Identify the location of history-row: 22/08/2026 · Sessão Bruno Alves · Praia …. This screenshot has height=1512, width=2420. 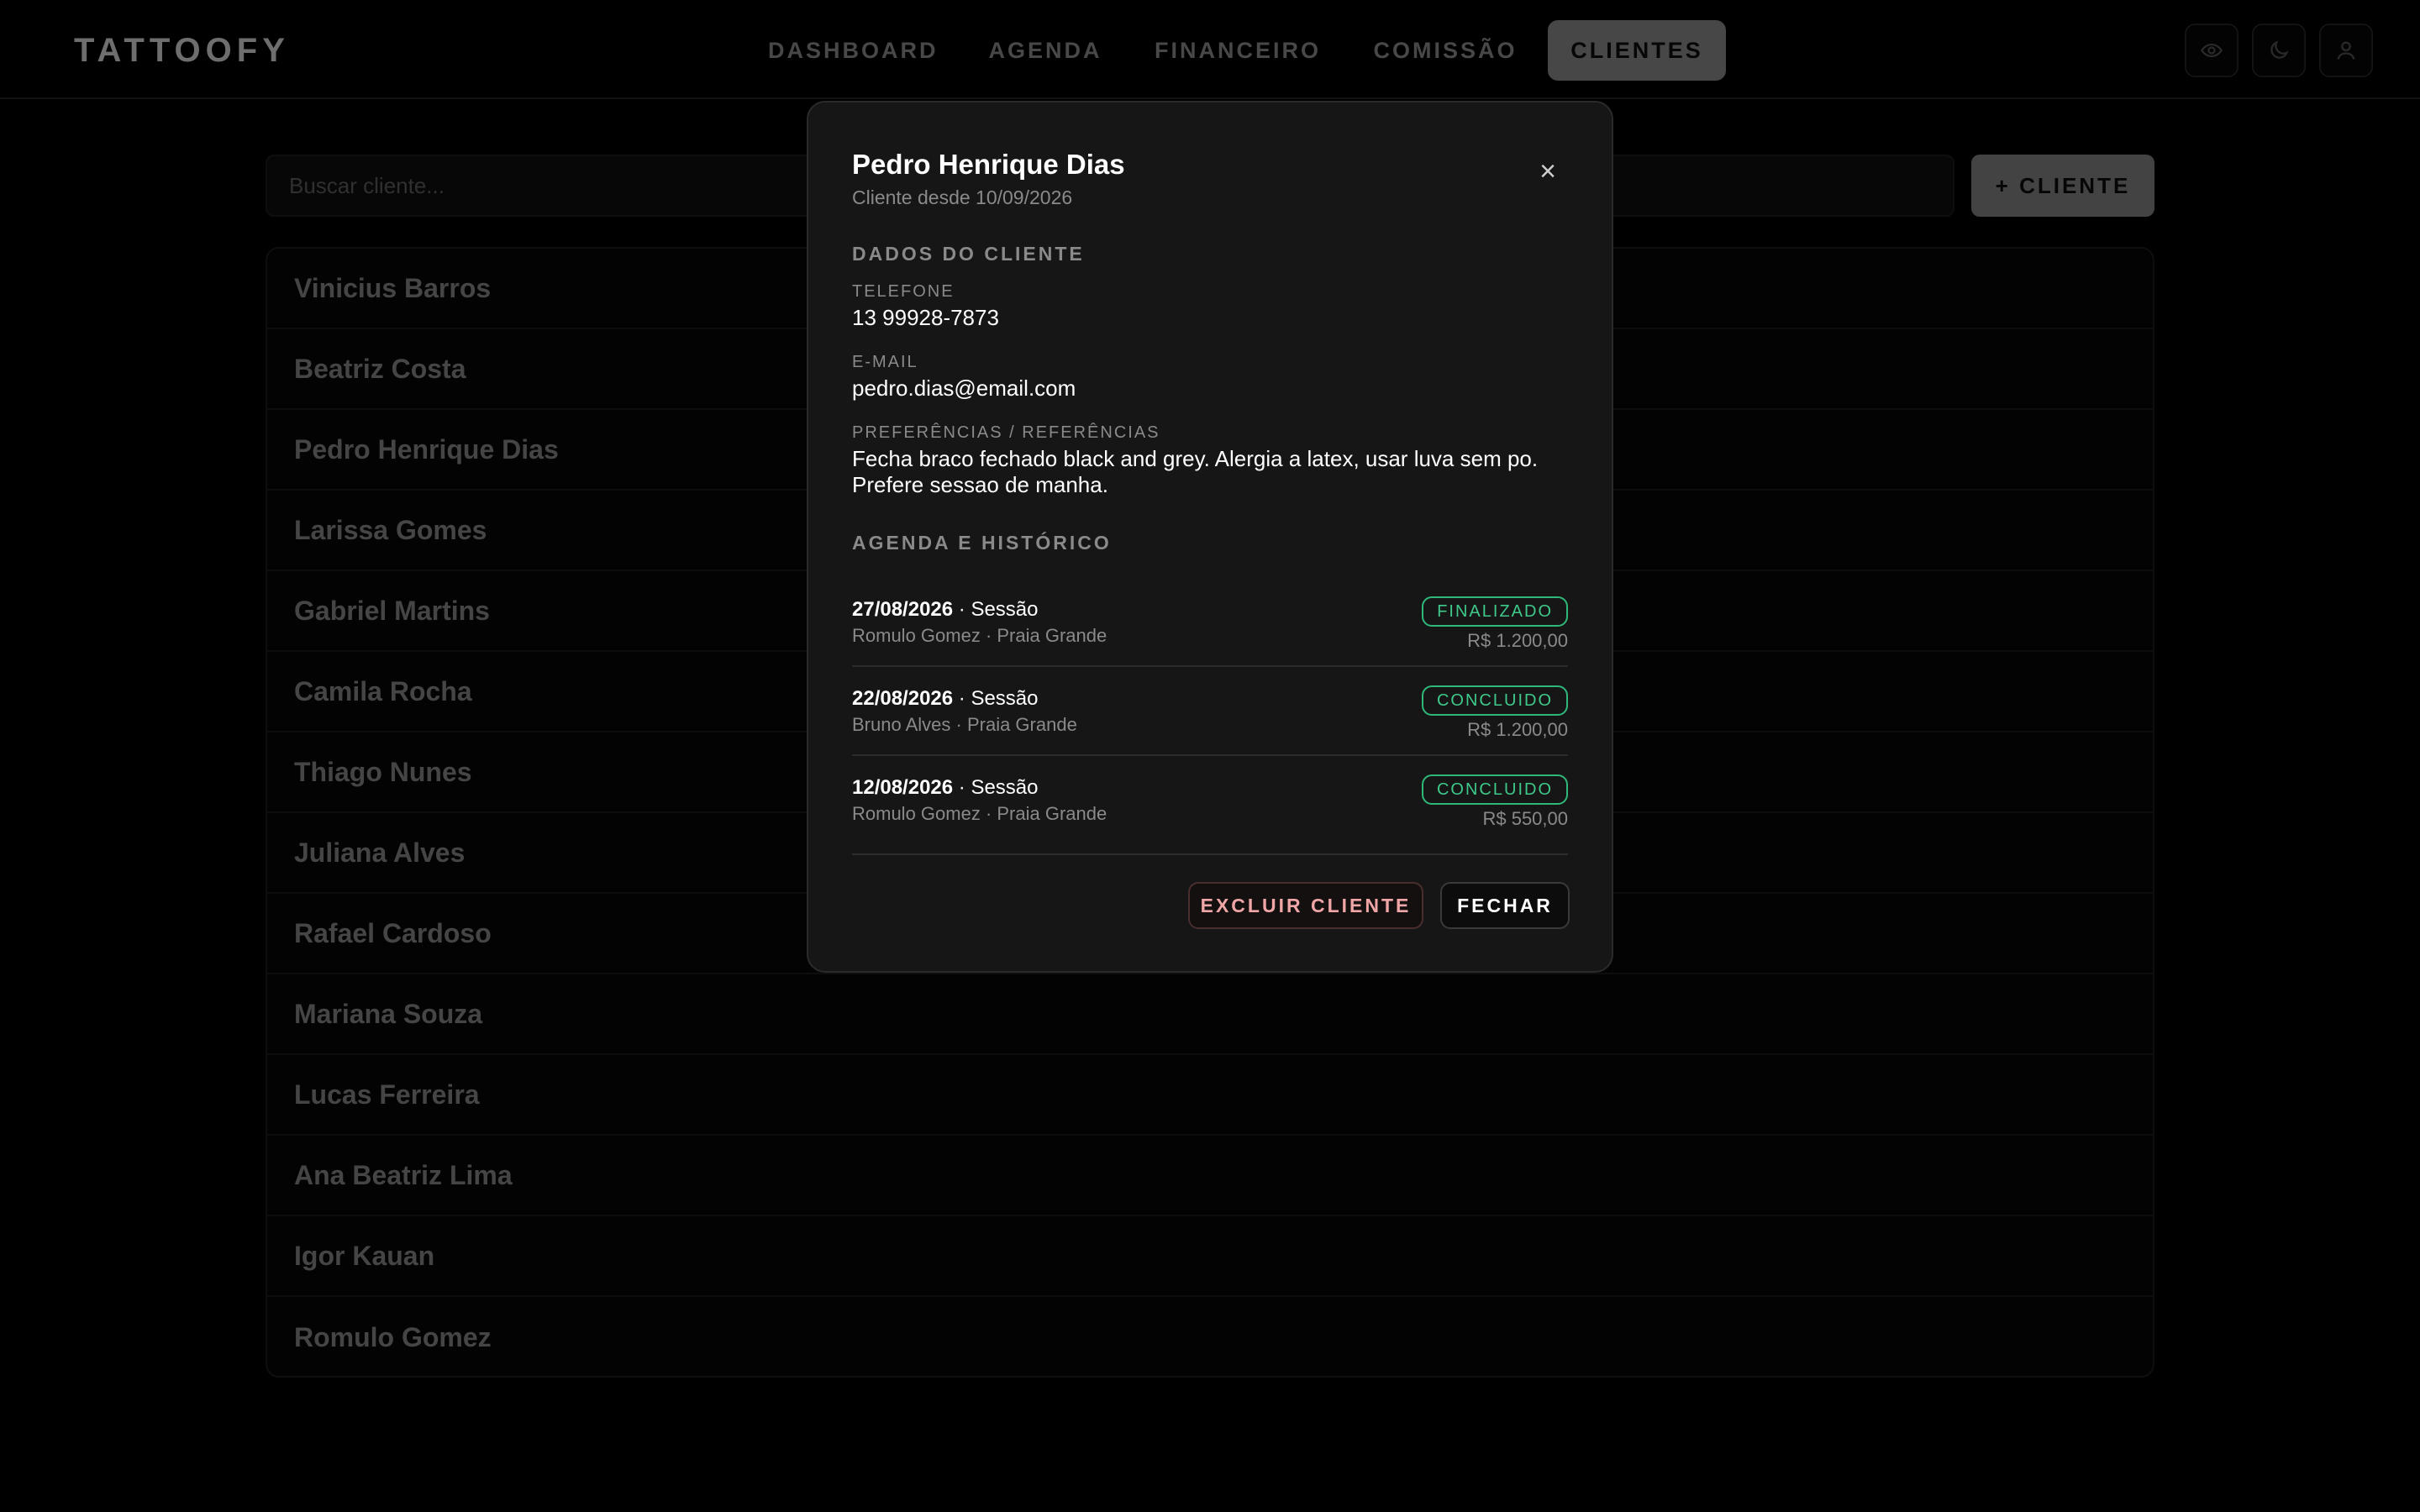
(1210, 711).